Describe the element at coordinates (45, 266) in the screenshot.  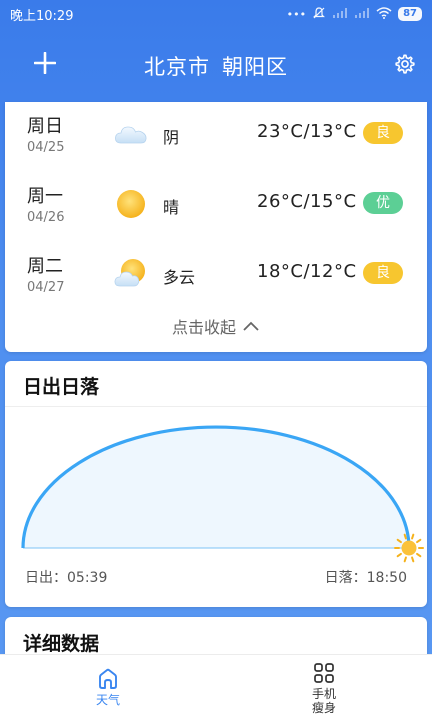
I see `day-name: 周二` at that location.